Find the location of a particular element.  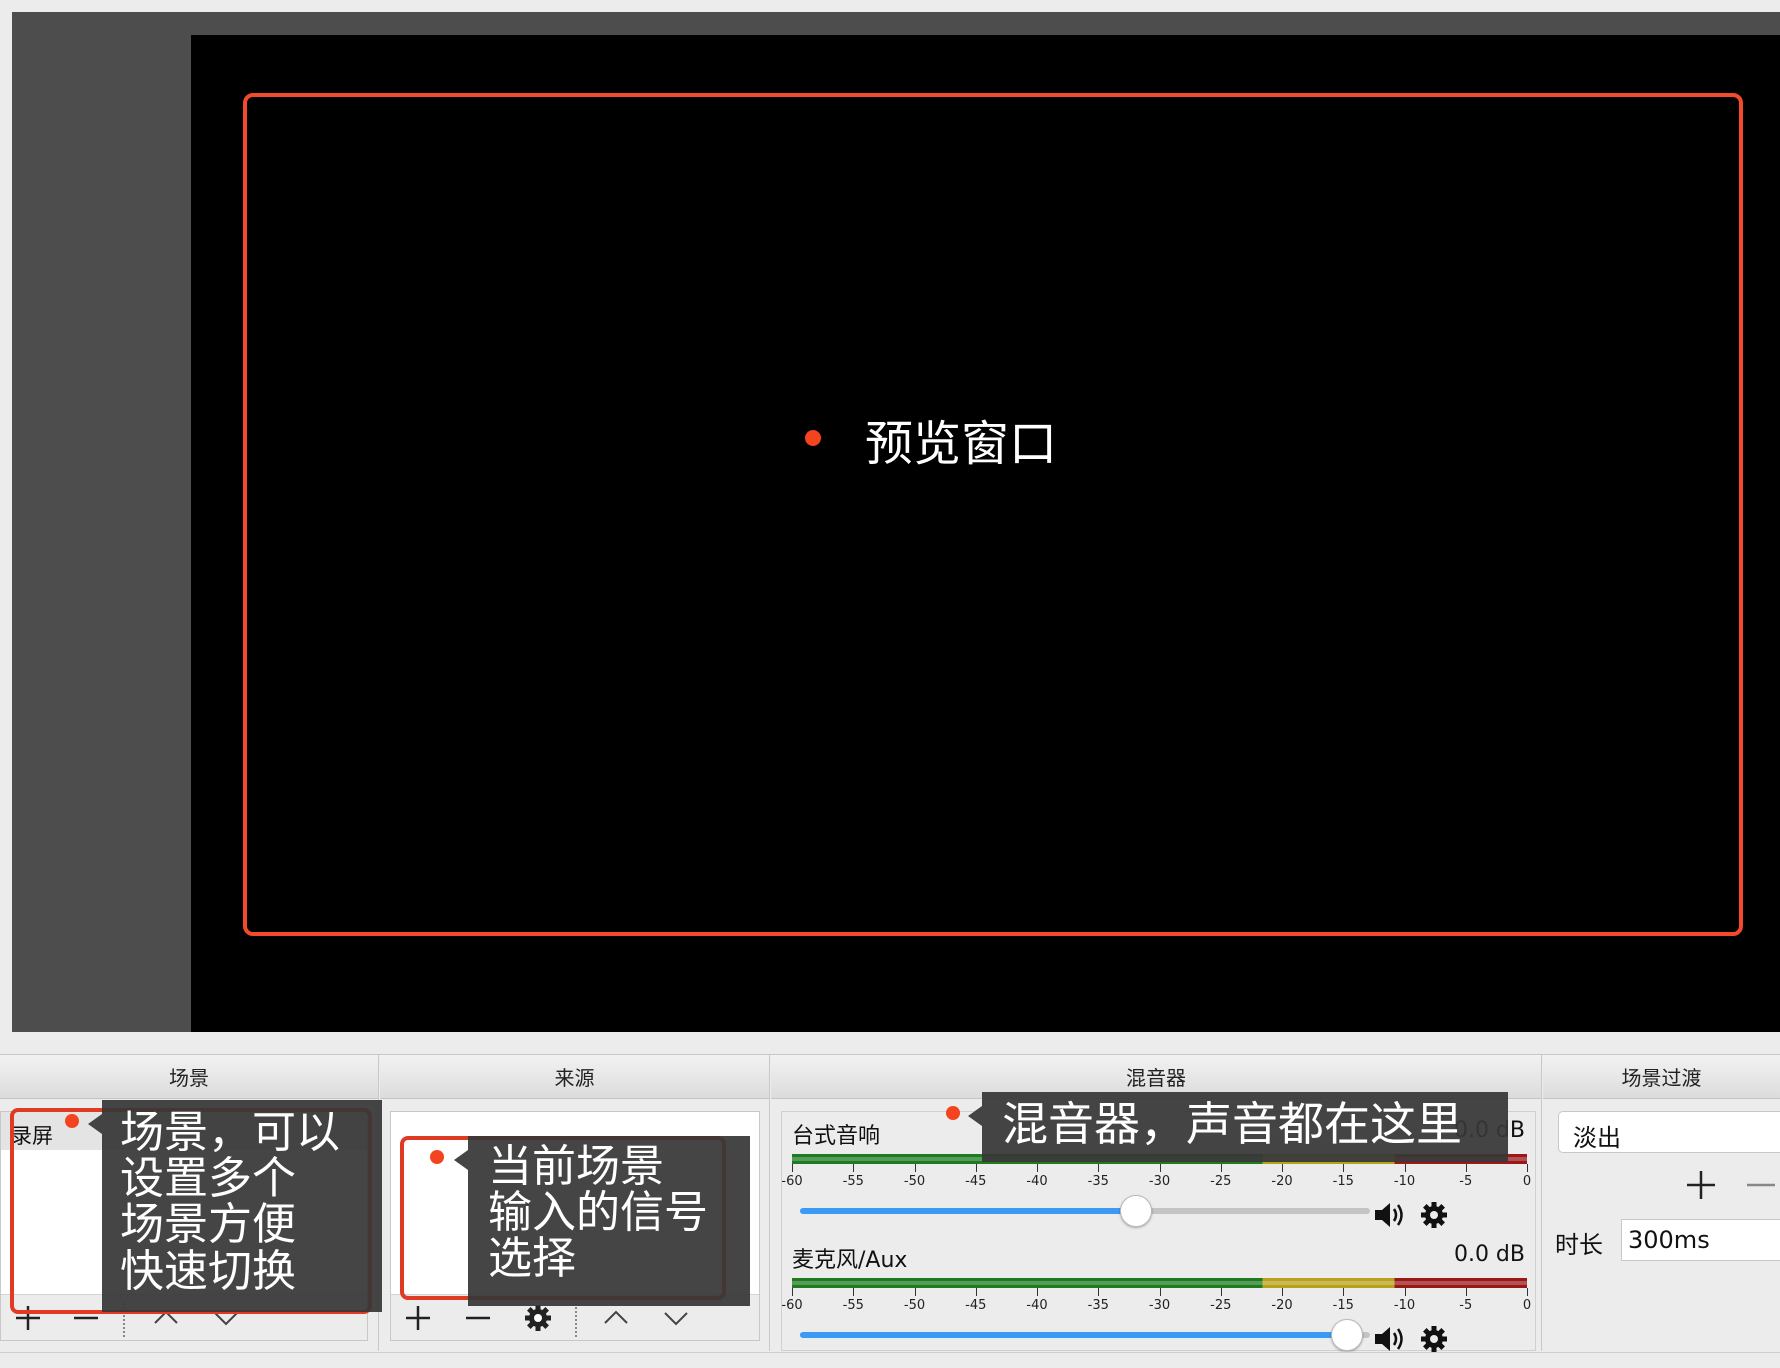

status-strip is located at coordinates (890, 1360).